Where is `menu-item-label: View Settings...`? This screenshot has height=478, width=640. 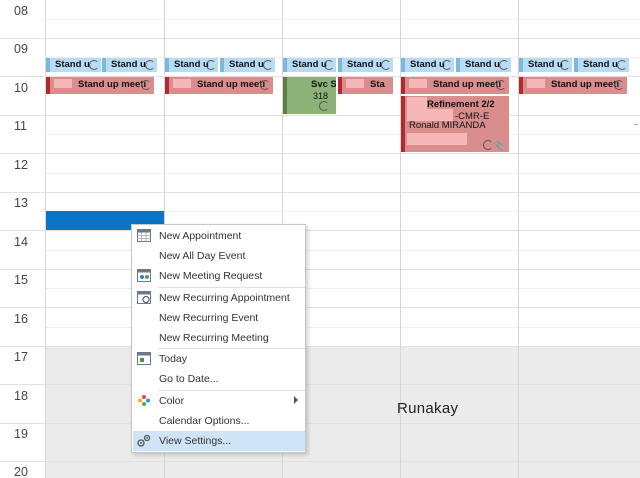
menu-item-label: View Settings... is located at coordinates (195, 441).